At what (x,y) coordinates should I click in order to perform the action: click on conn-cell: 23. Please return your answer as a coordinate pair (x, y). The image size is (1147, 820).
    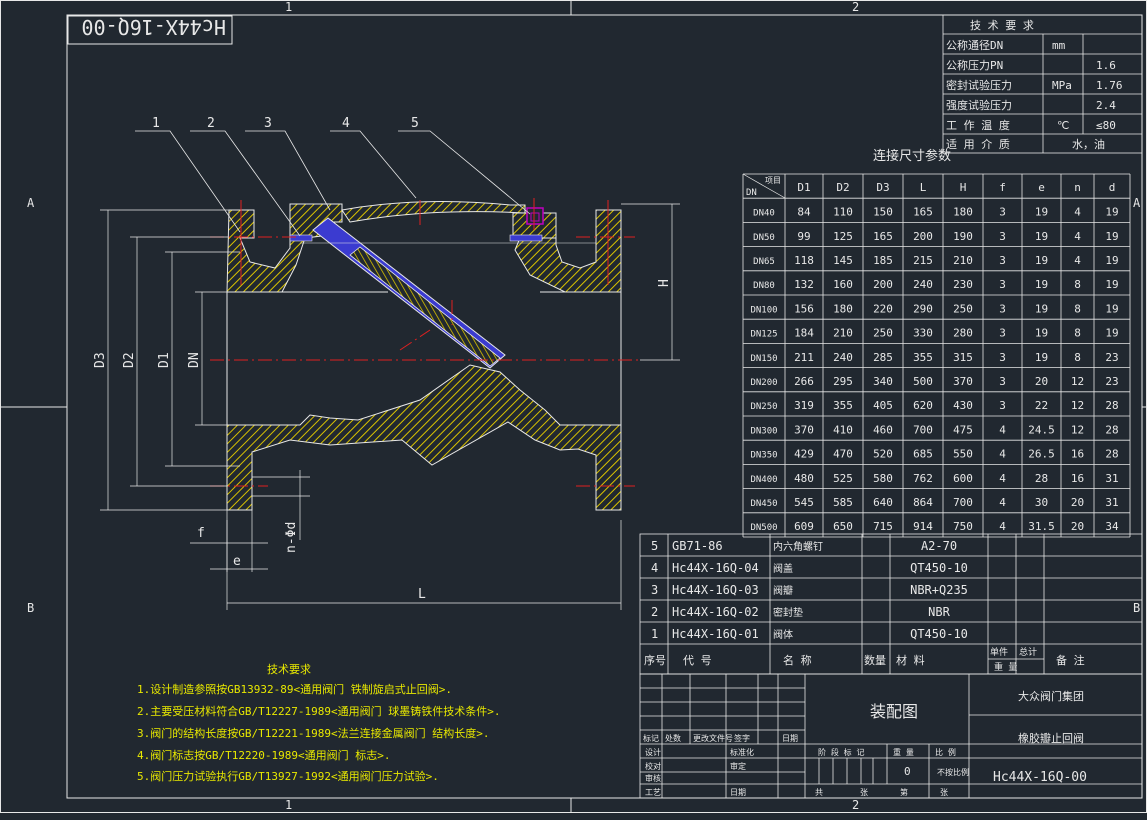
    Looking at the image, I should click on (1111, 381).